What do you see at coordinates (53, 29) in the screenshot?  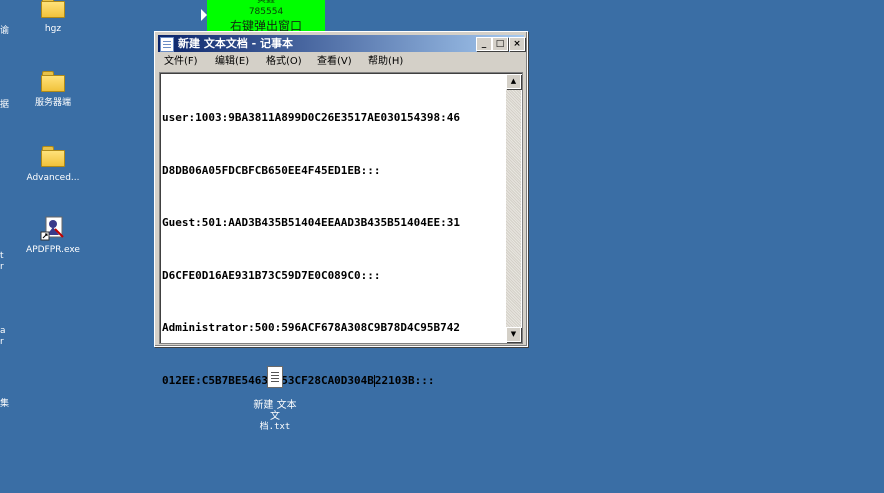 I see `desktop-icon-label: hgz` at bounding box center [53, 29].